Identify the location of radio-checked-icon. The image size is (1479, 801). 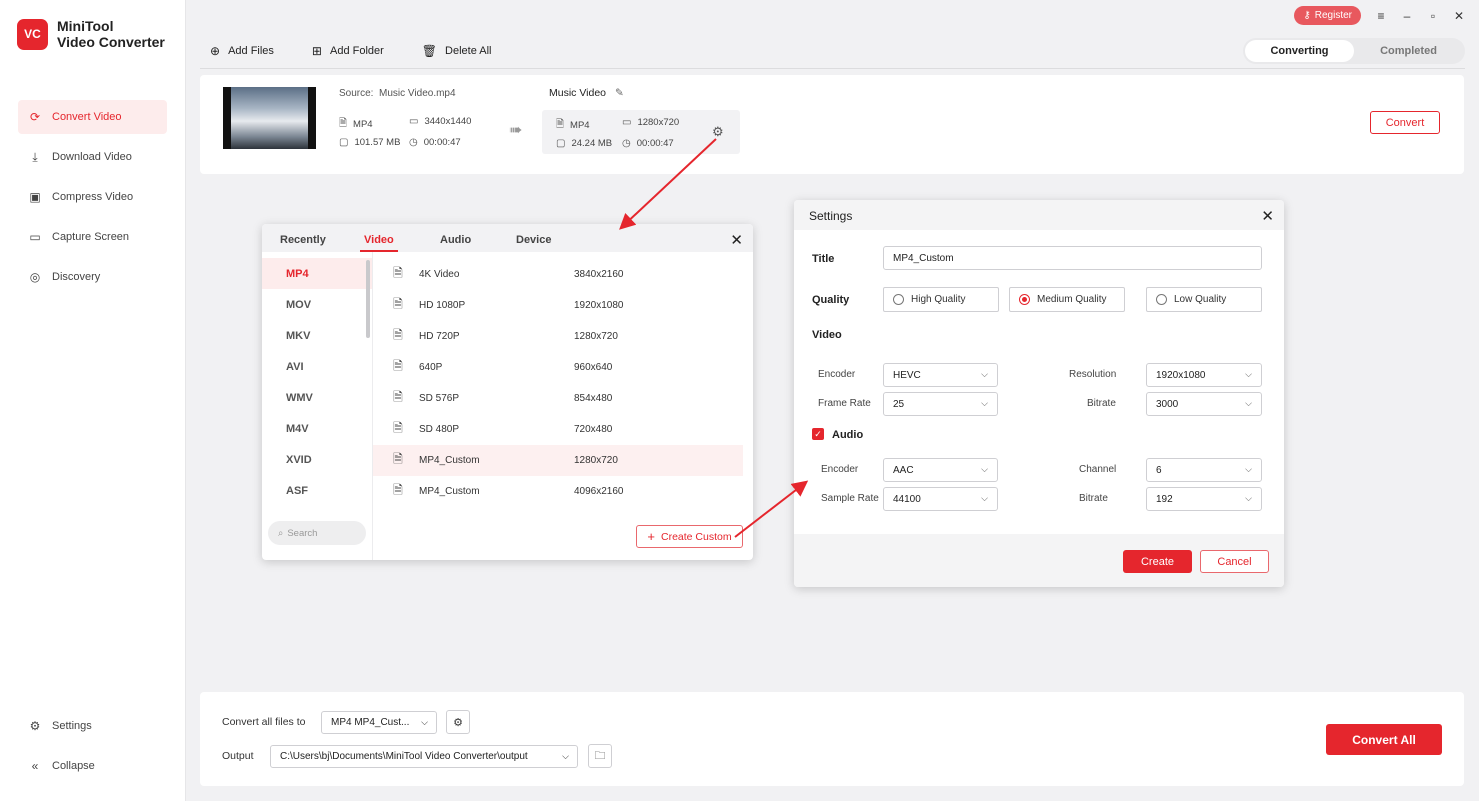
(1024, 299).